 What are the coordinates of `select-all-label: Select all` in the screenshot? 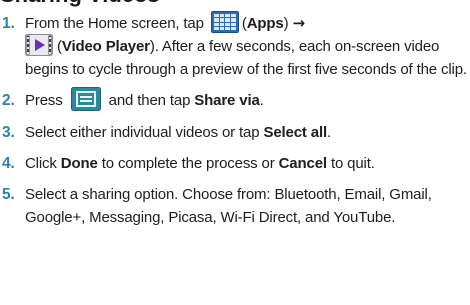 It's located at (295, 133).